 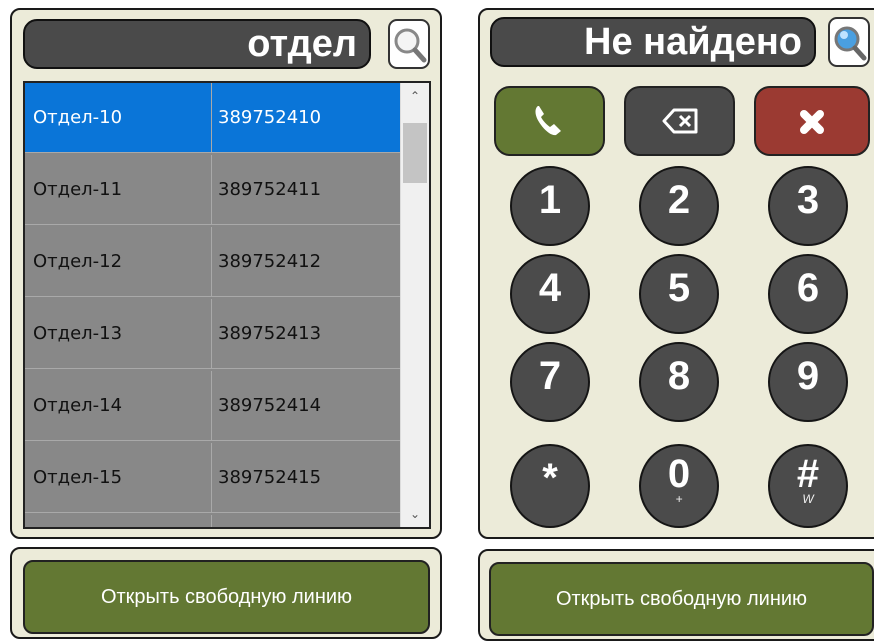 What do you see at coordinates (226, 597) in the screenshot?
I see `open-line-button: Открыть свободную линию` at bounding box center [226, 597].